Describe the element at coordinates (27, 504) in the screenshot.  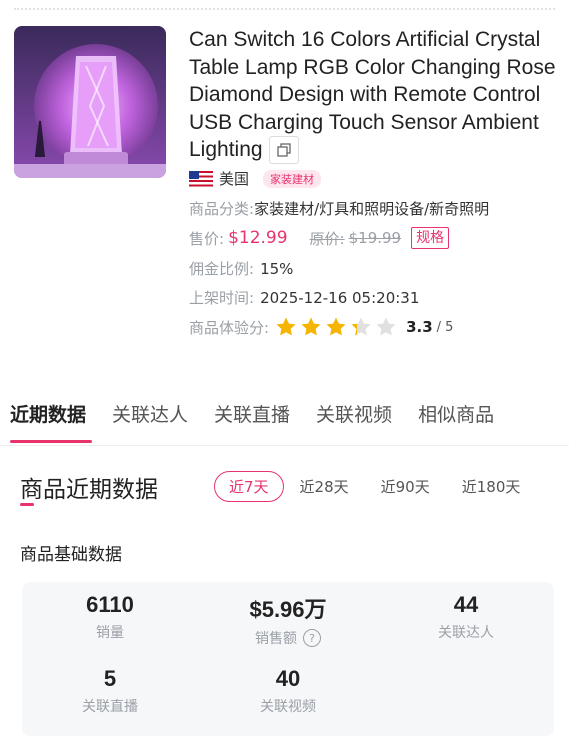
I see `section-title-mark` at that location.